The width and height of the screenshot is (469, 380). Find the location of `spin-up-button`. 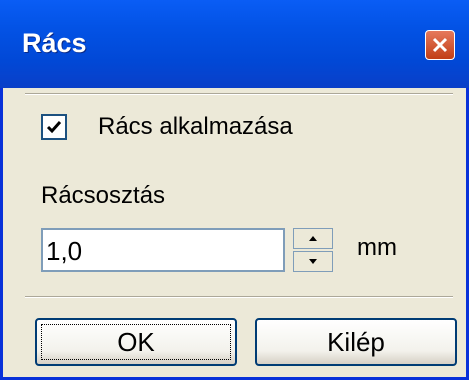

spin-up-button is located at coordinates (313, 238).